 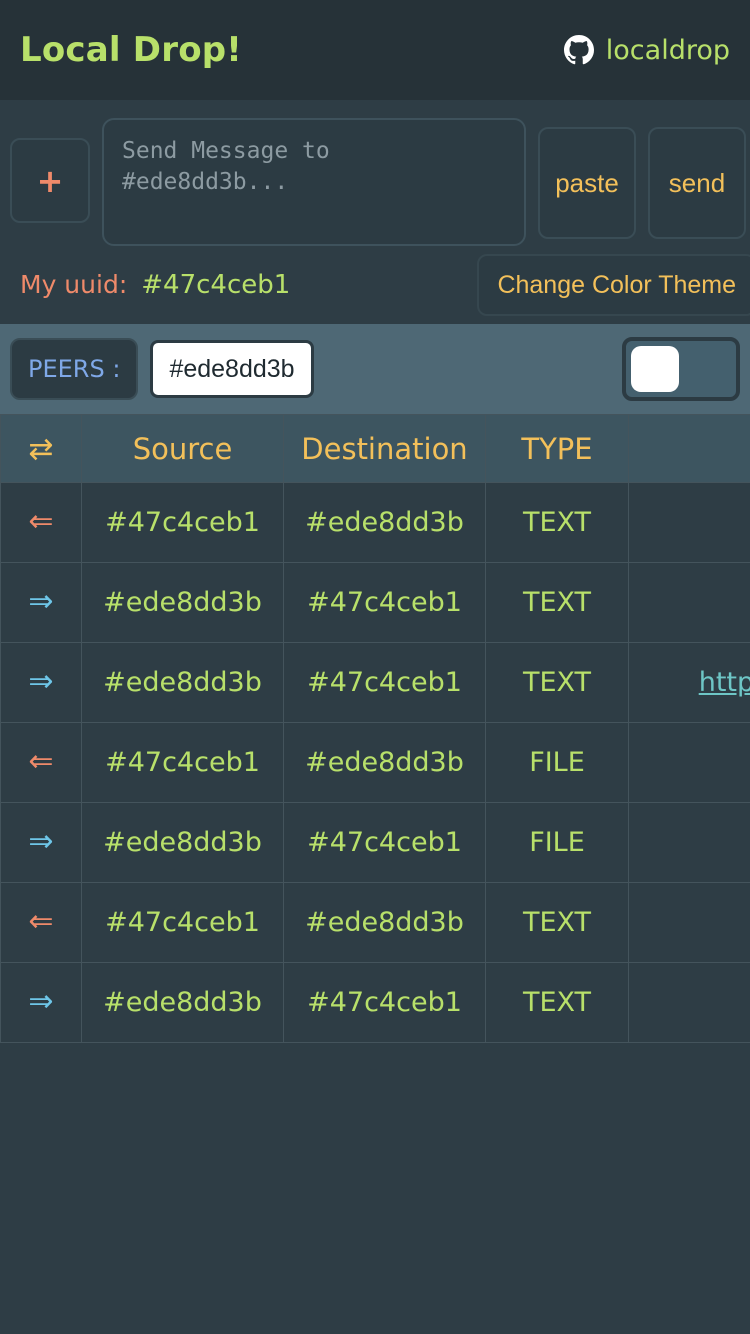 I want to click on peer-chip-selected: #ede8dd3b, so click(x=232, y=369).